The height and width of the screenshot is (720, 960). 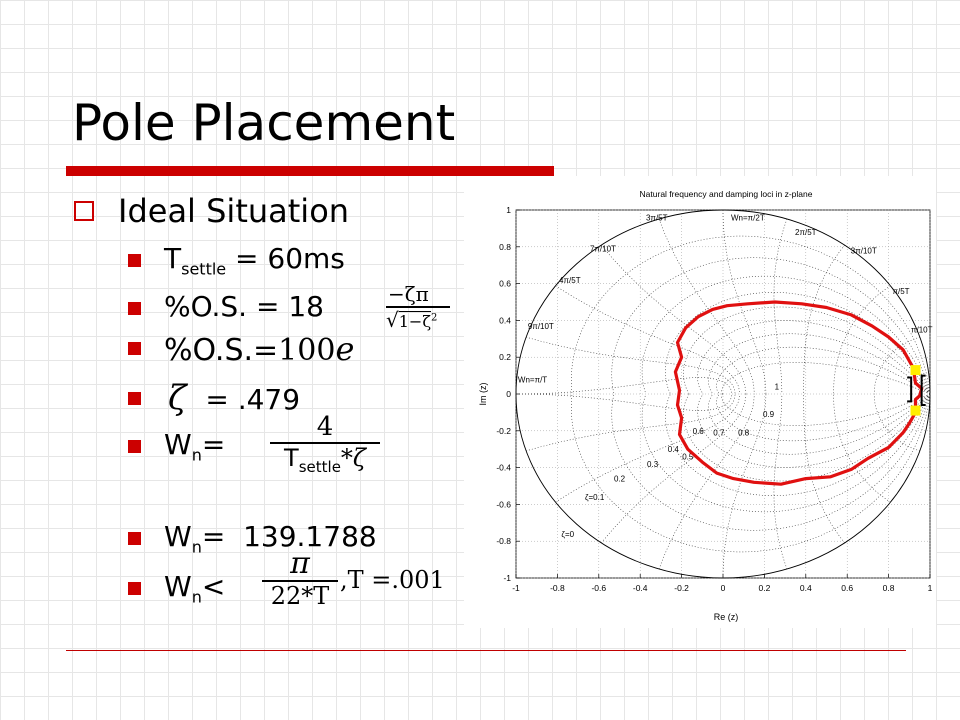 I want to click on bullet-os-formula: %O.S.=100e, so click(x=259, y=349).